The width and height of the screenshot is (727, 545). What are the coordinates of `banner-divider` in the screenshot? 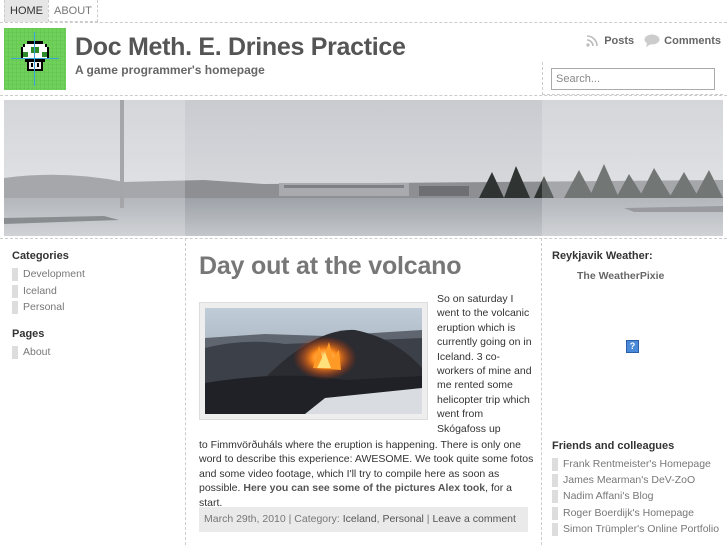 It's located at (363, 238).